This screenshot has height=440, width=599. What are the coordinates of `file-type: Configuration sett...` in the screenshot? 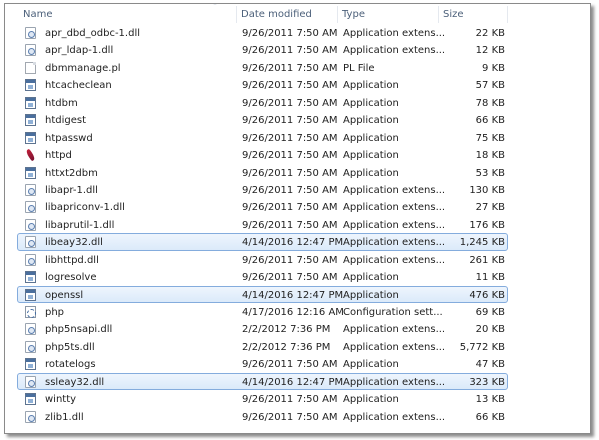 It's located at (393, 312).